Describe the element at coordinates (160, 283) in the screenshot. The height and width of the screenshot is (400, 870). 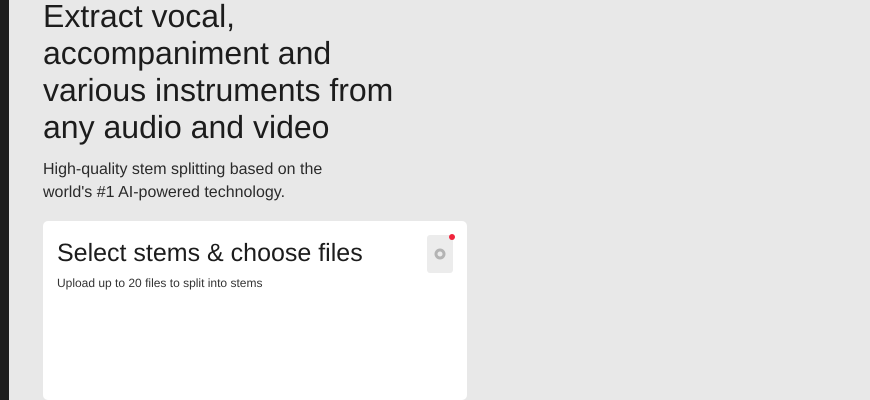
I see `card-subtitle: Upload up to 20 files to split into stems` at that location.